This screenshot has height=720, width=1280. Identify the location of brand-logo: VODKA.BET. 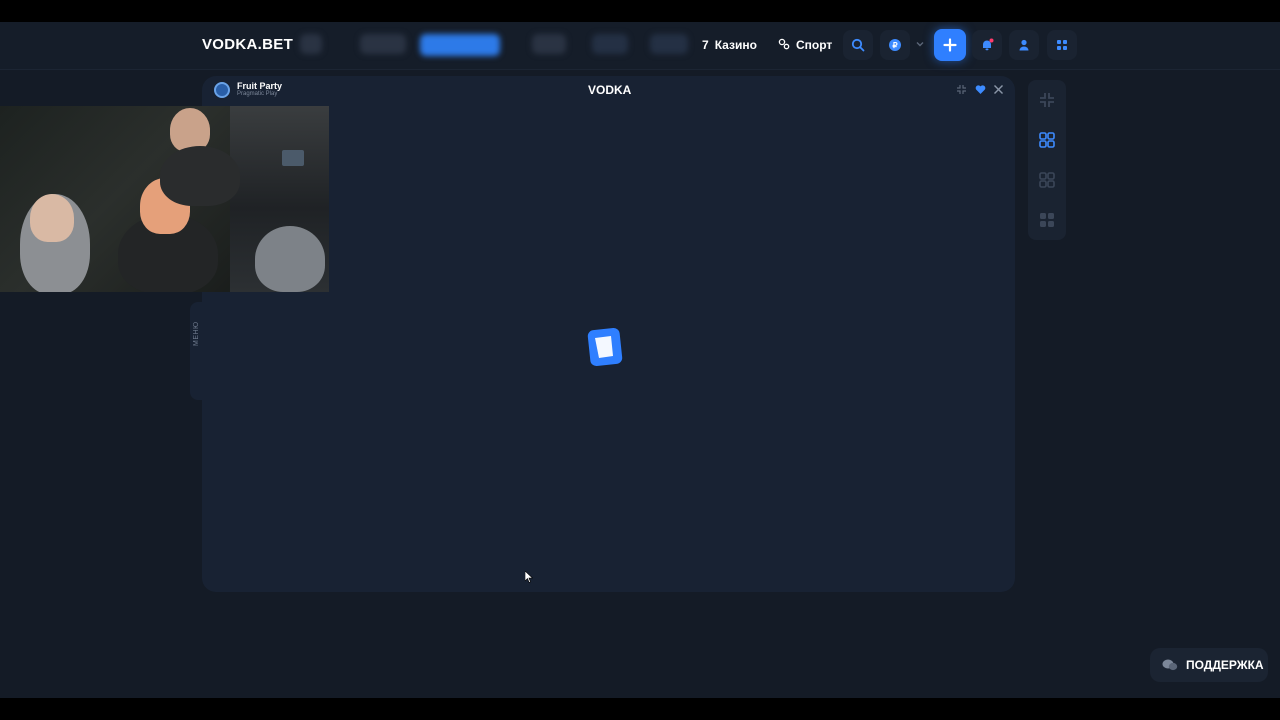
(247, 44).